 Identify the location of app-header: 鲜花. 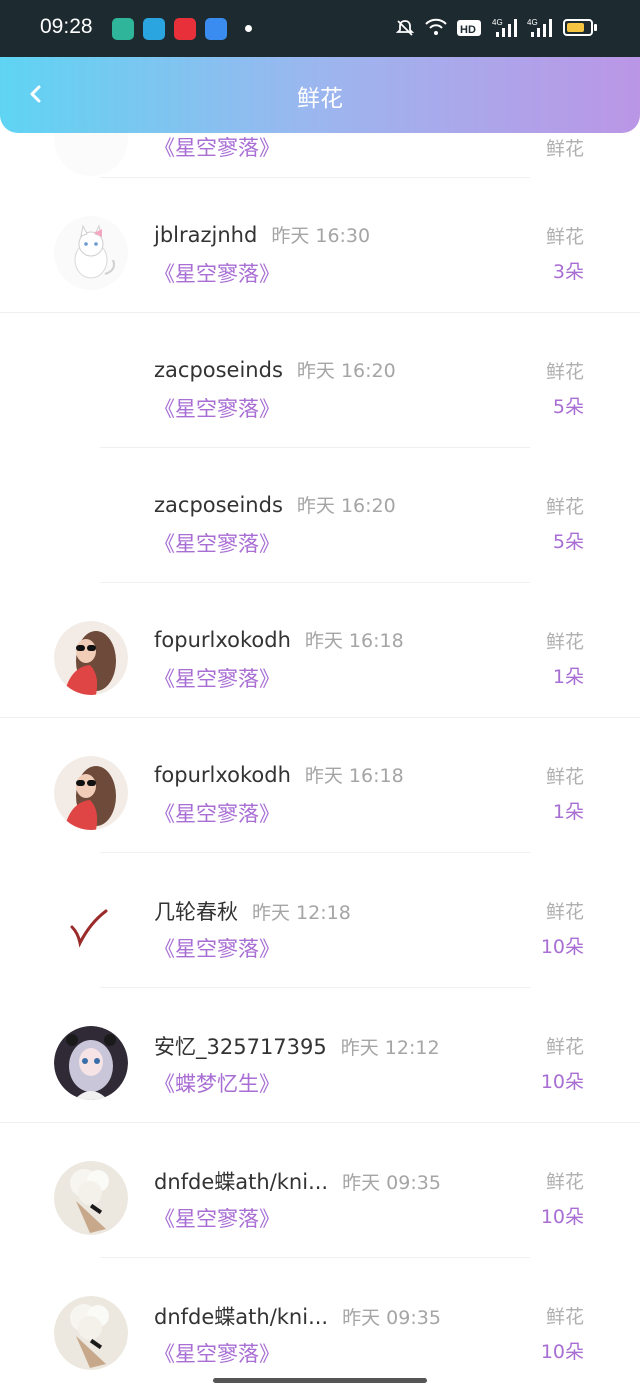
(320, 95).